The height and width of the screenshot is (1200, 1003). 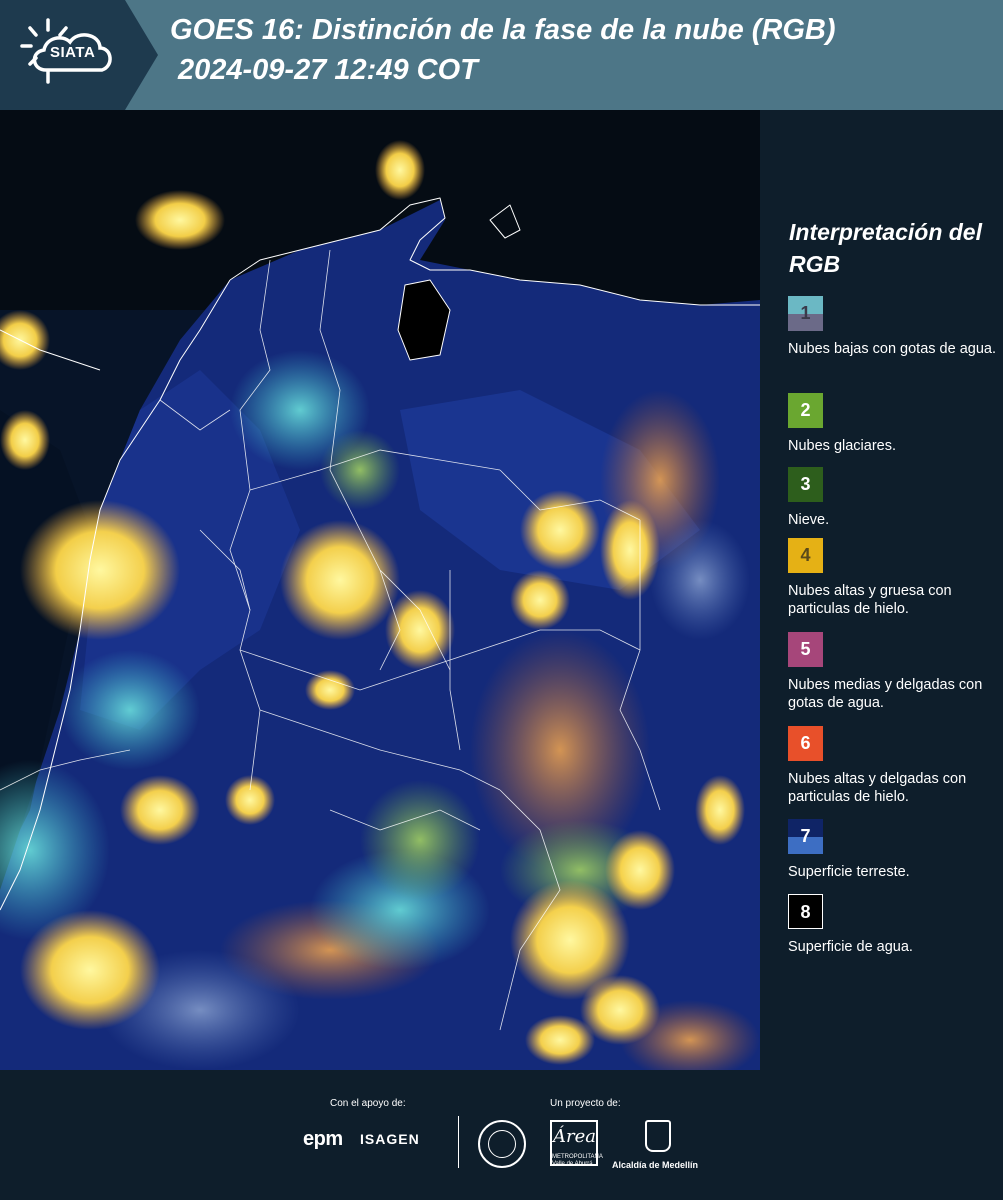 What do you see at coordinates (805, 911) in the screenshot?
I see `legend-swatch-8: 8` at bounding box center [805, 911].